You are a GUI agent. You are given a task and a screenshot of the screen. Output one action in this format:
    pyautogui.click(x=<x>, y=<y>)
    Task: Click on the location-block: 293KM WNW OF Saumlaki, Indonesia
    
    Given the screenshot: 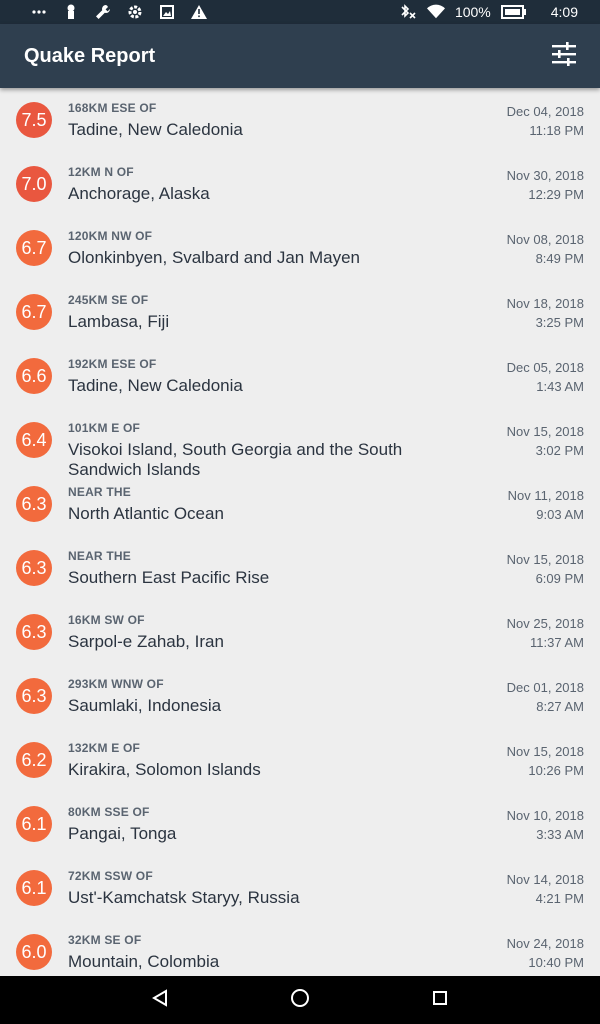 What is the action you would take?
    pyautogui.click(x=254, y=696)
    